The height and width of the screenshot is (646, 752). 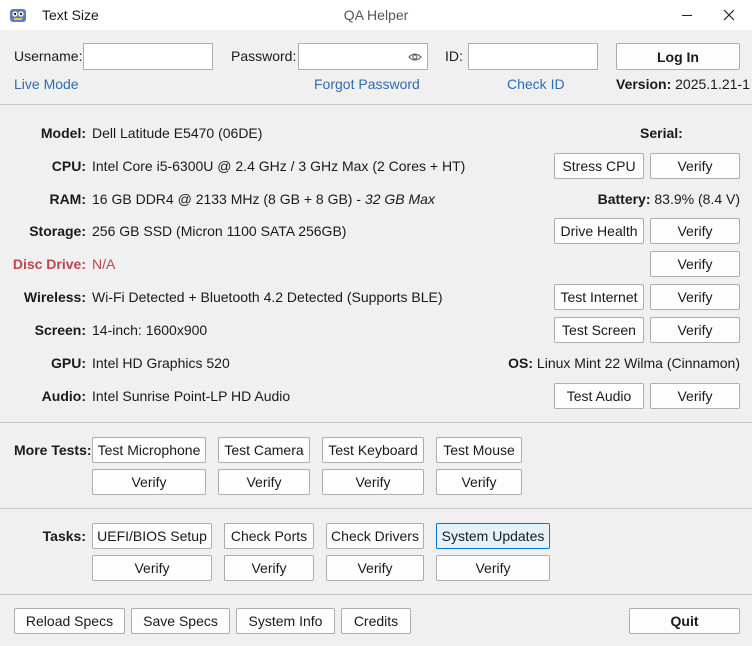 What do you see at coordinates (695, 264) in the screenshot?
I see `disc-verify-button: Verify` at bounding box center [695, 264].